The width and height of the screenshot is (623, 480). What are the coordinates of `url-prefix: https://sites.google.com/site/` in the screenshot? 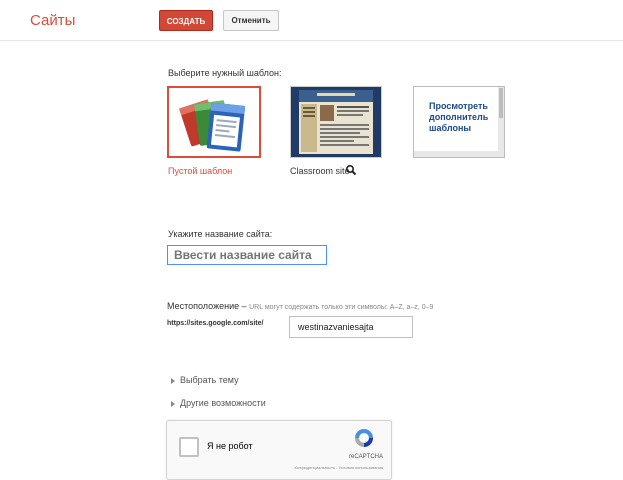 It's located at (215, 323).